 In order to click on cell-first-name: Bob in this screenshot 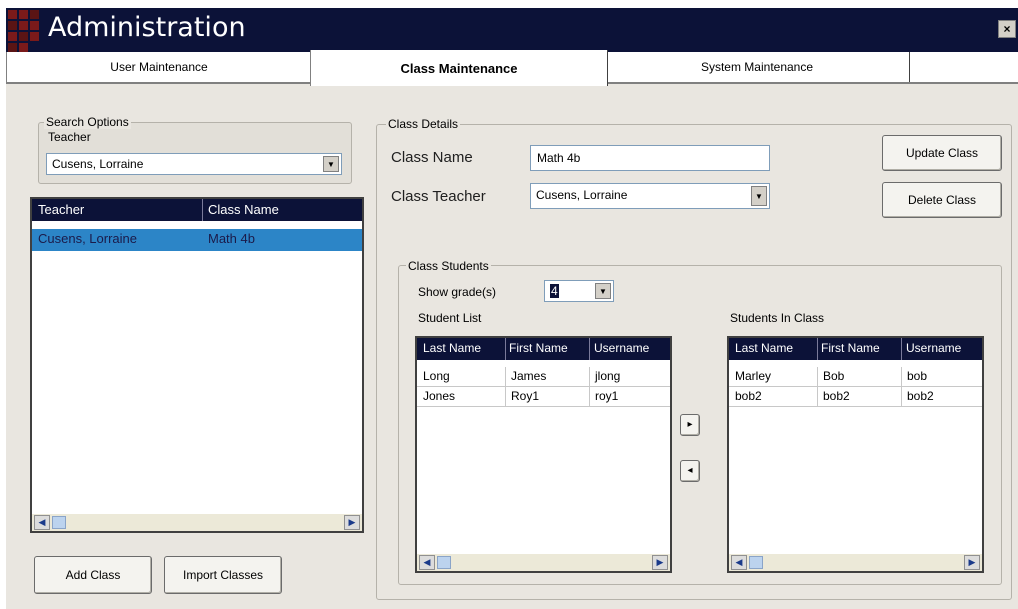, I will do `click(834, 376)`.